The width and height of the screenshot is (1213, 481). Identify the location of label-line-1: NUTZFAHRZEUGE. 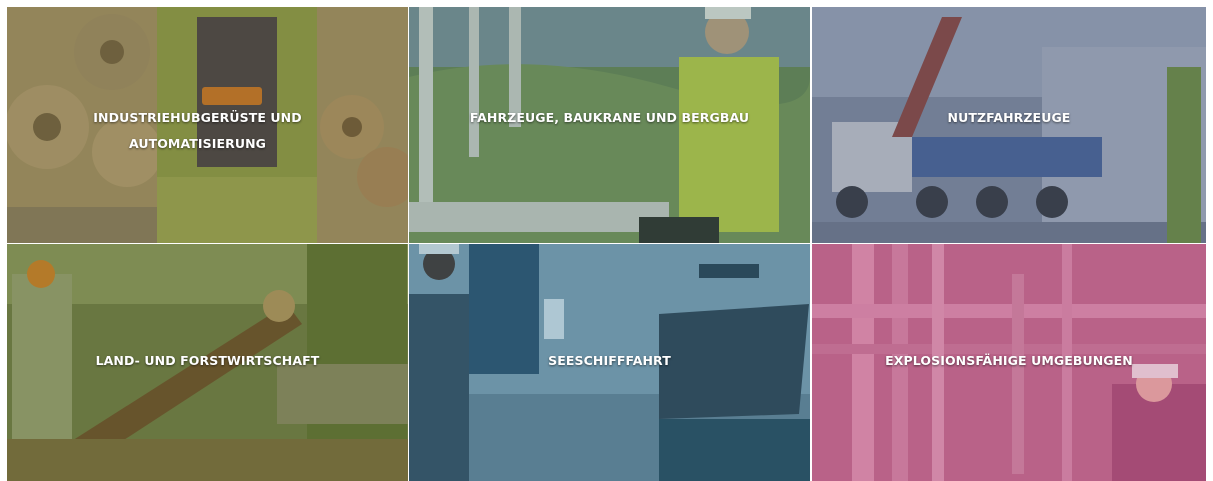
(1009, 117).